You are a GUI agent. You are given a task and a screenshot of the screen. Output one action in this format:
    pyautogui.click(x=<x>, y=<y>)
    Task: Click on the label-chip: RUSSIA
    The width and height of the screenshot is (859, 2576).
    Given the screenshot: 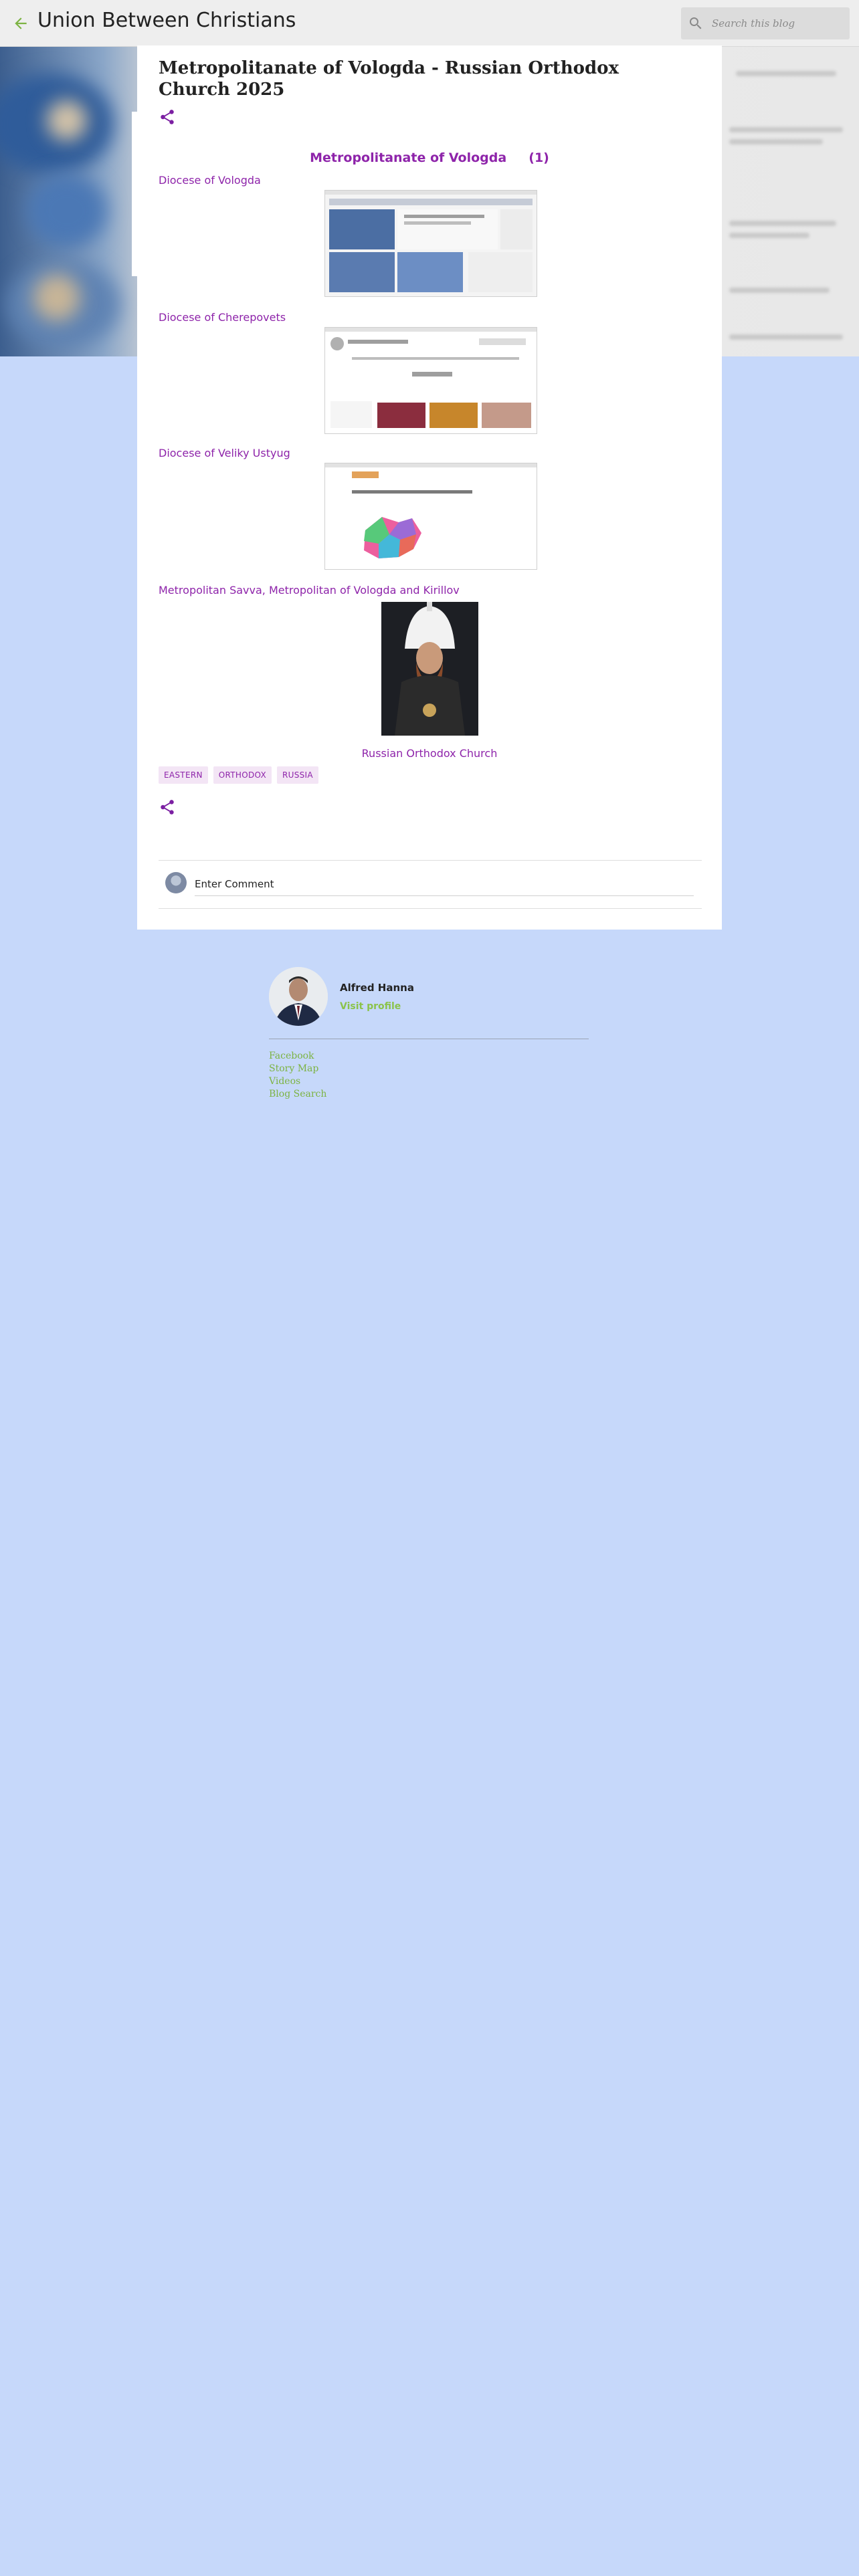 What is the action you would take?
    pyautogui.click(x=297, y=775)
    